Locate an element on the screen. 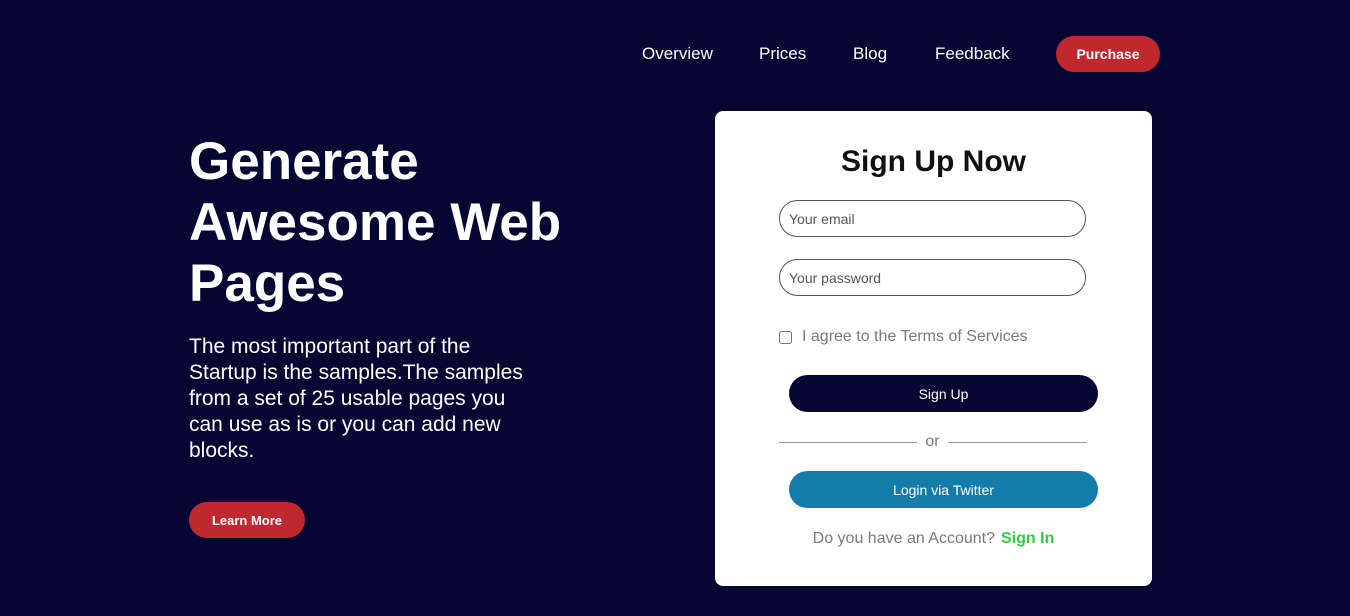 The width and height of the screenshot is (1350, 616). nav-link-blog: Blog is located at coordinates (870, 54).